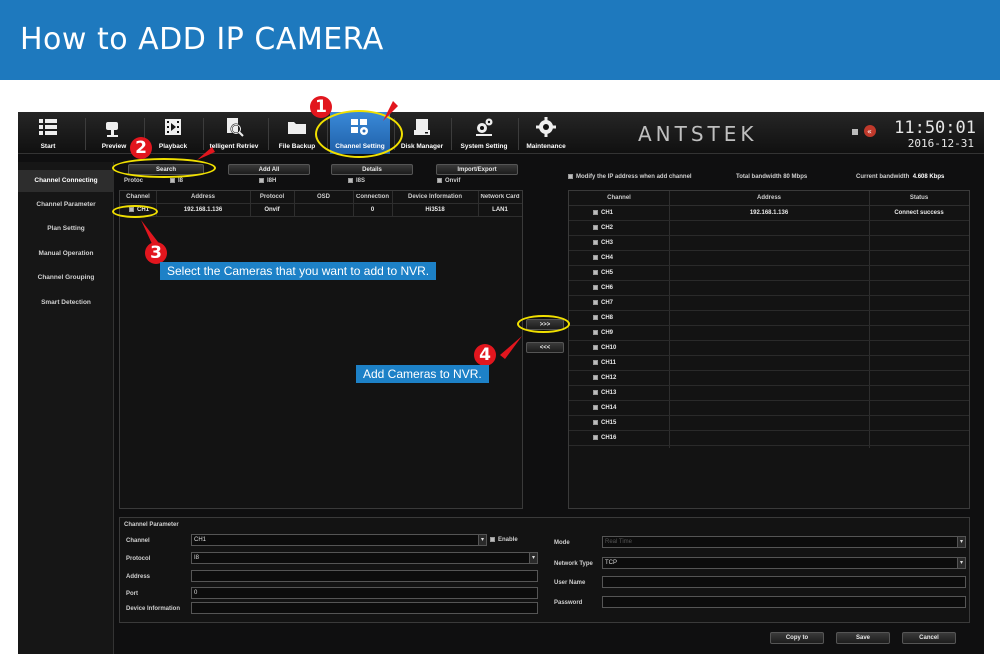  I want to click on table-row: CH4, so click(769, 258).